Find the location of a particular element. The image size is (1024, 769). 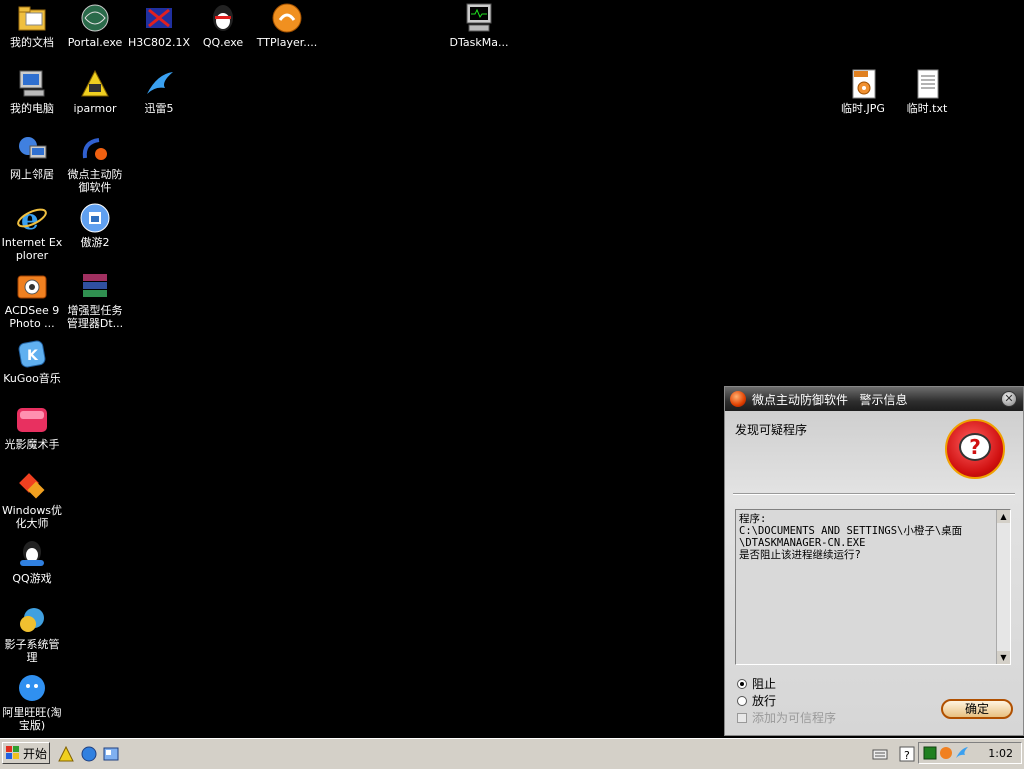

divider is located at coordinates (874, 494).